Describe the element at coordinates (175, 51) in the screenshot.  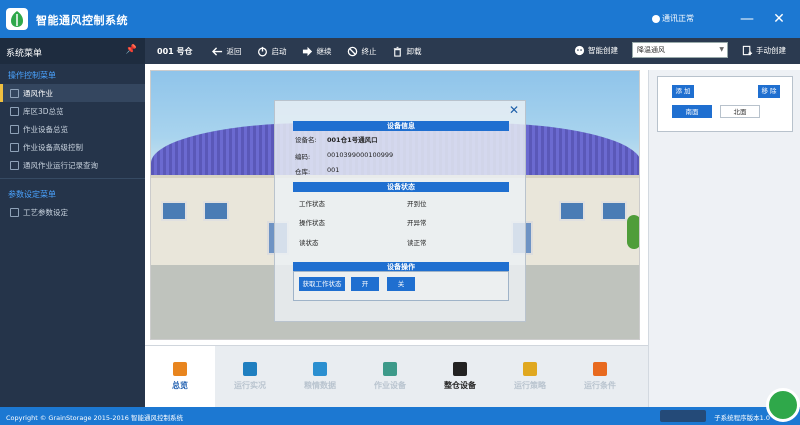
I see `warehouse-label: 001 号仓` at that location.